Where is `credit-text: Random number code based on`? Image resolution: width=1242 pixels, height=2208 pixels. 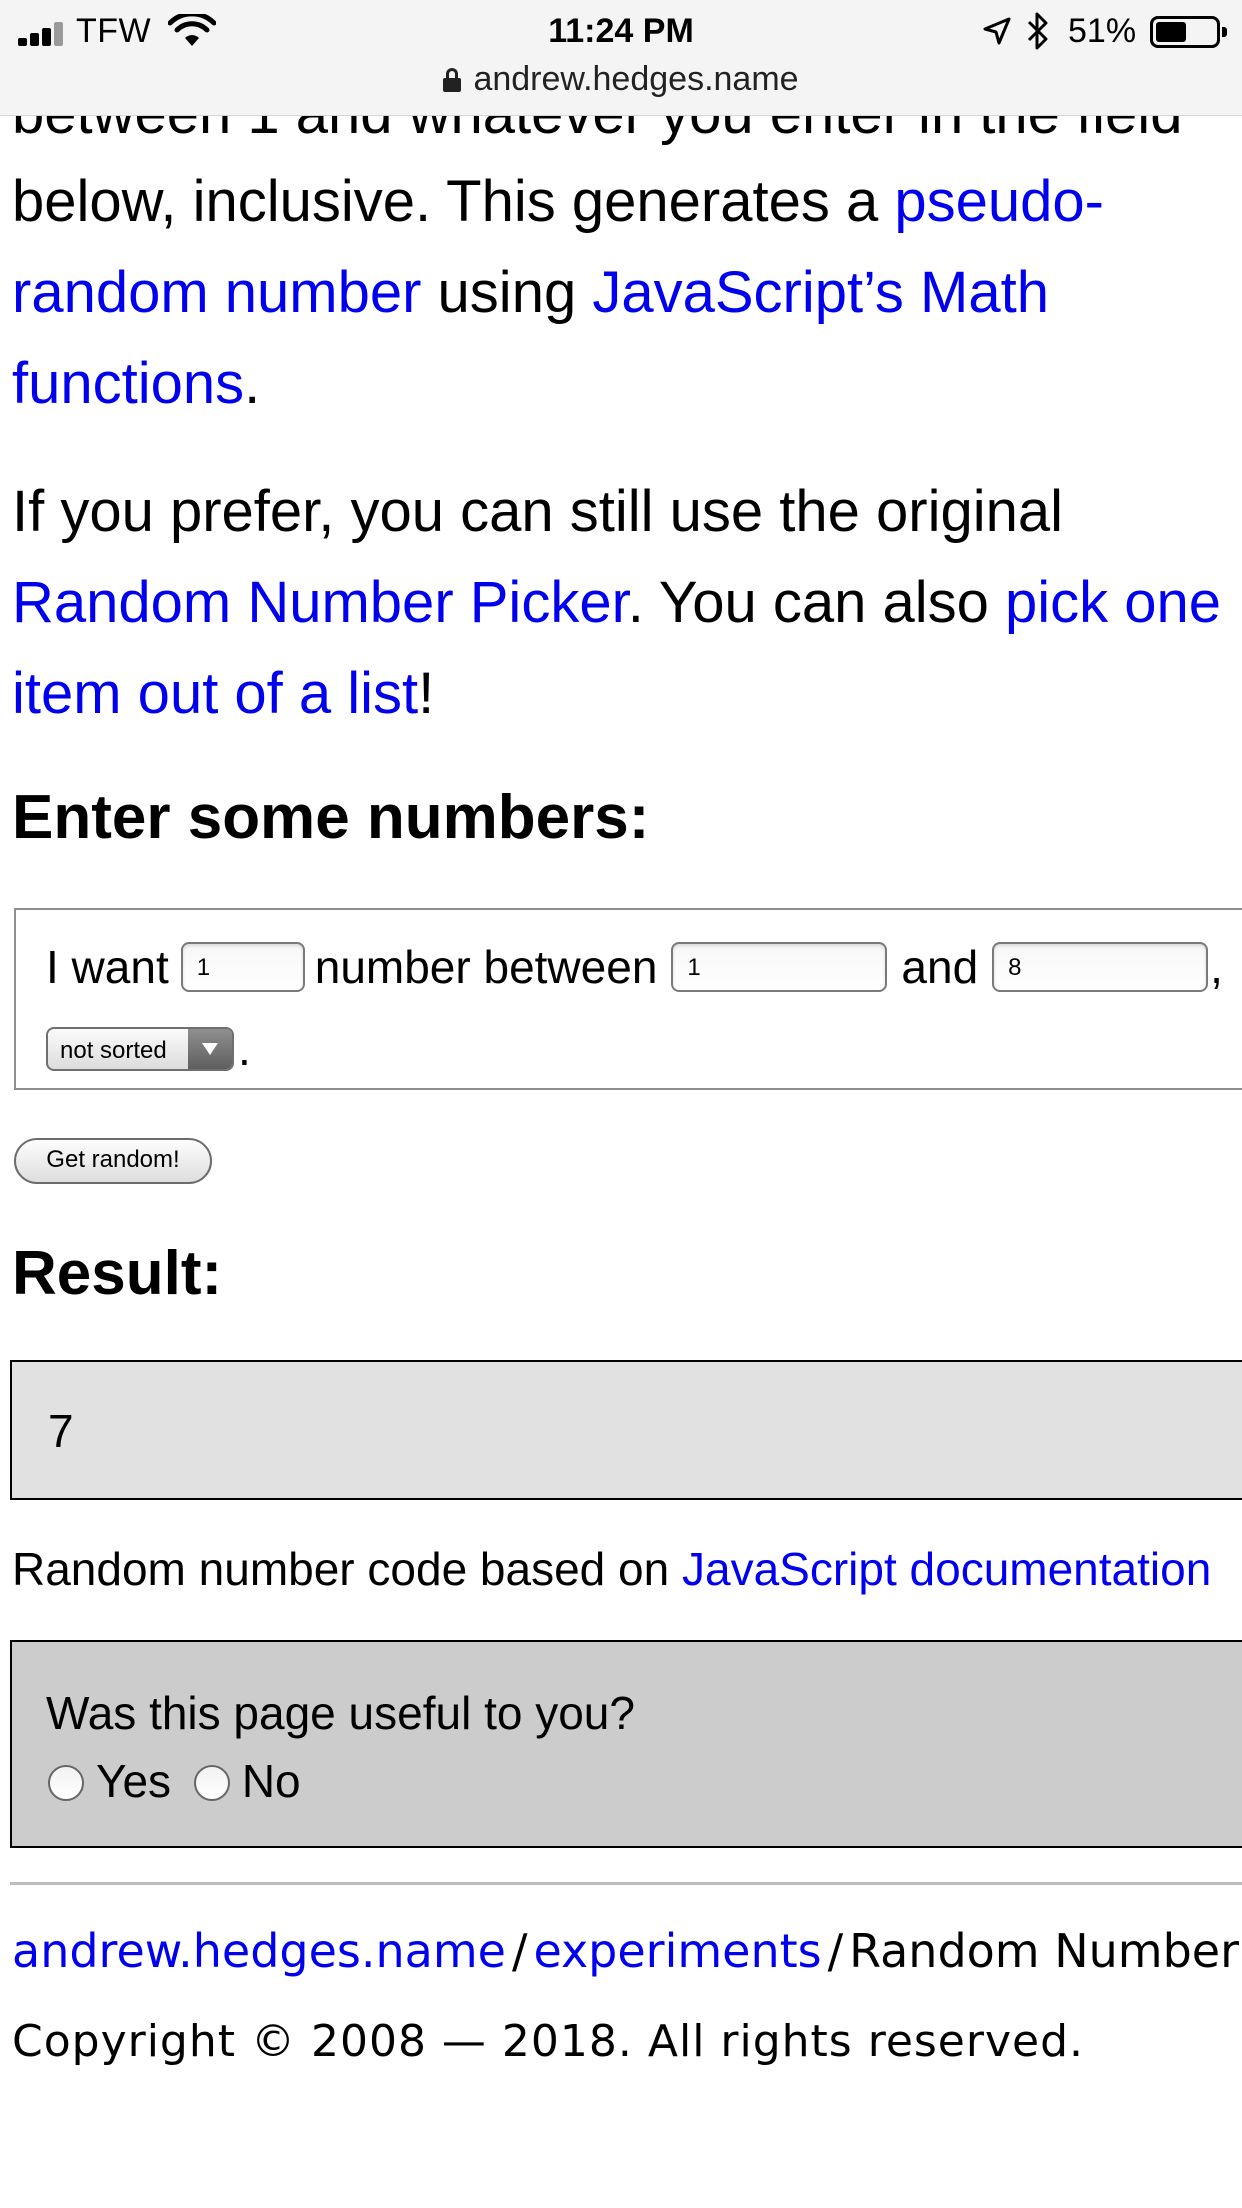 credit-text: Random number code based on is located at coordinates (347, 1569).